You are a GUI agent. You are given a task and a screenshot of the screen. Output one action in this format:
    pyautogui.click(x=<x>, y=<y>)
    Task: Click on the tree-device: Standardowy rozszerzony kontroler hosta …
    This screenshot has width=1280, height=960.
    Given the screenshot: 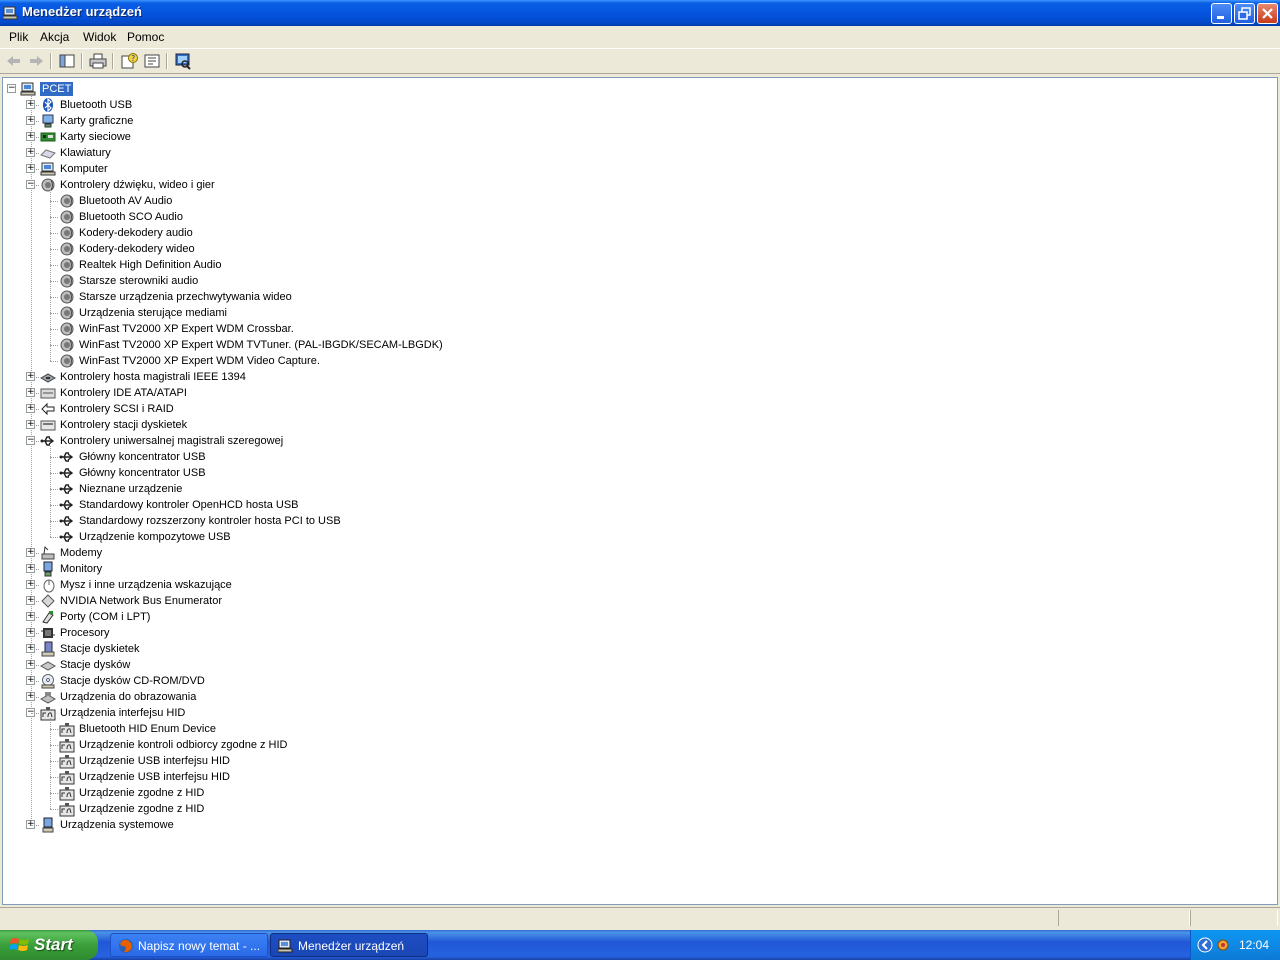 What is the action you would take?
    pyautogui.click(x=638, y=521)
    